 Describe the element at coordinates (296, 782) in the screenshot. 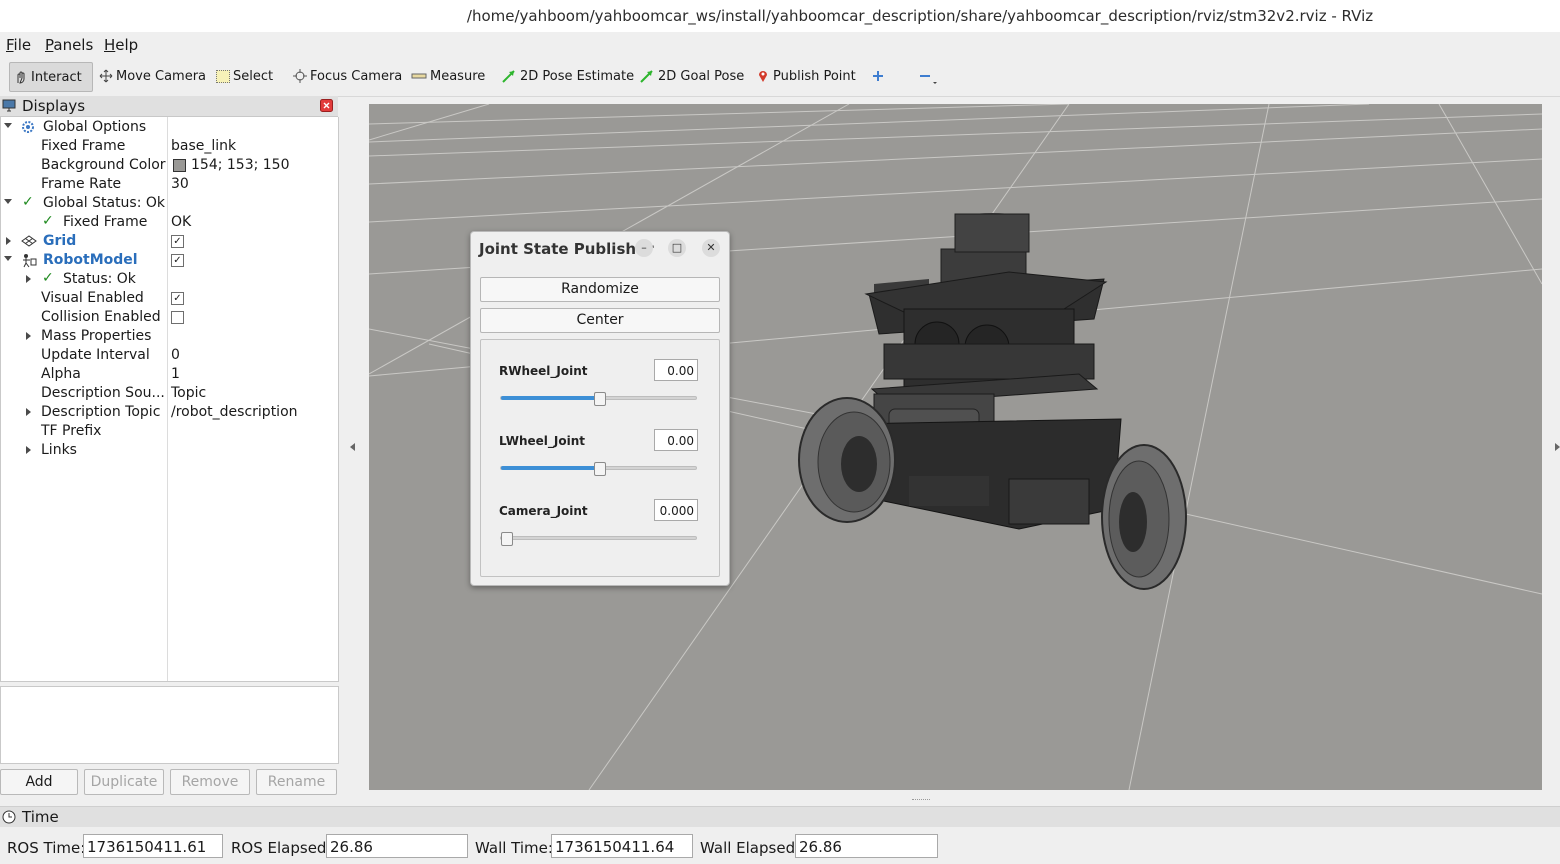

I see `rename-display-button: Rename` at that location.